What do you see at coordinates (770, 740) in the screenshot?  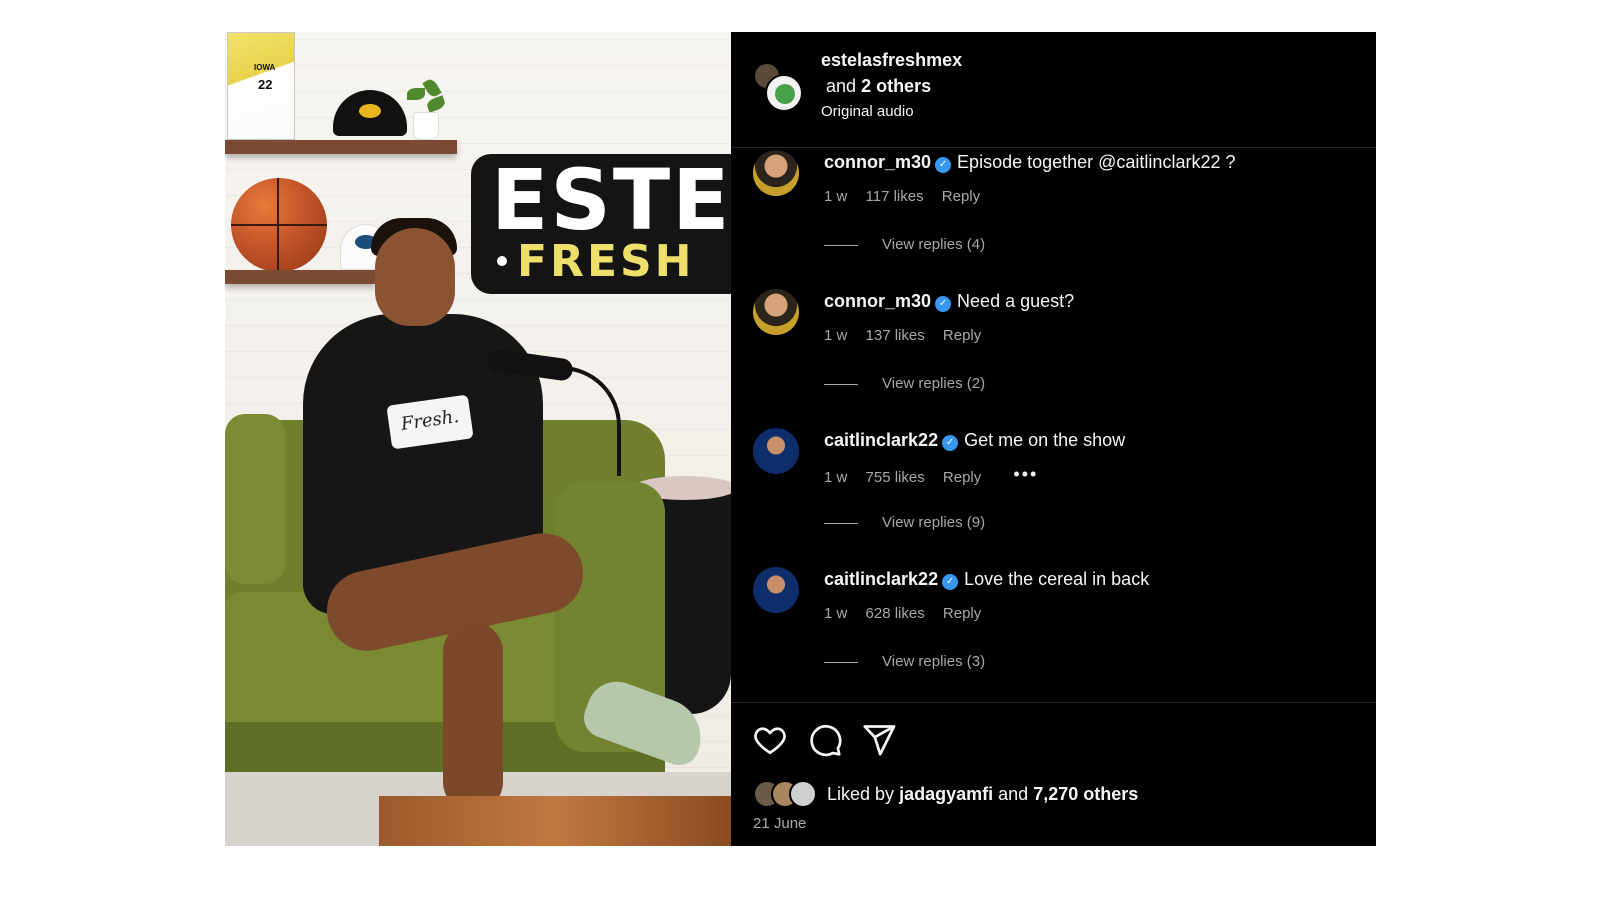 I see `heart-icon` at bounding box center [770, 740].